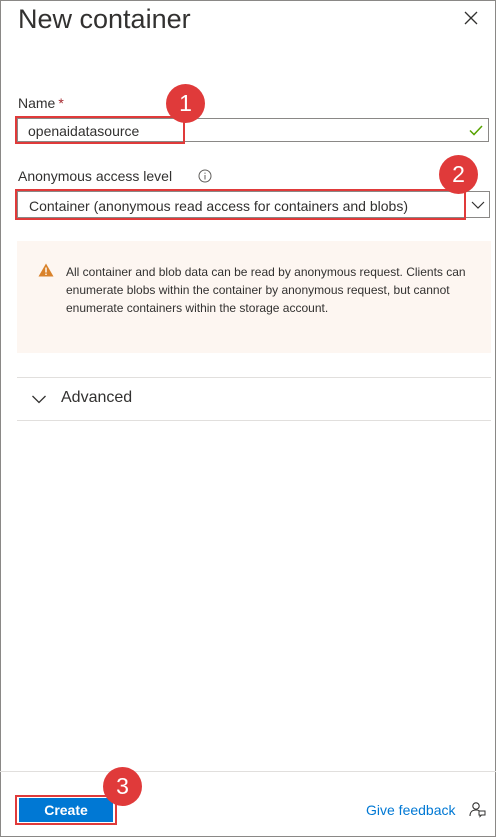 The height and width of the screenshot is (837, 496). I want to click on panel-title: New container, so click(104, 19).